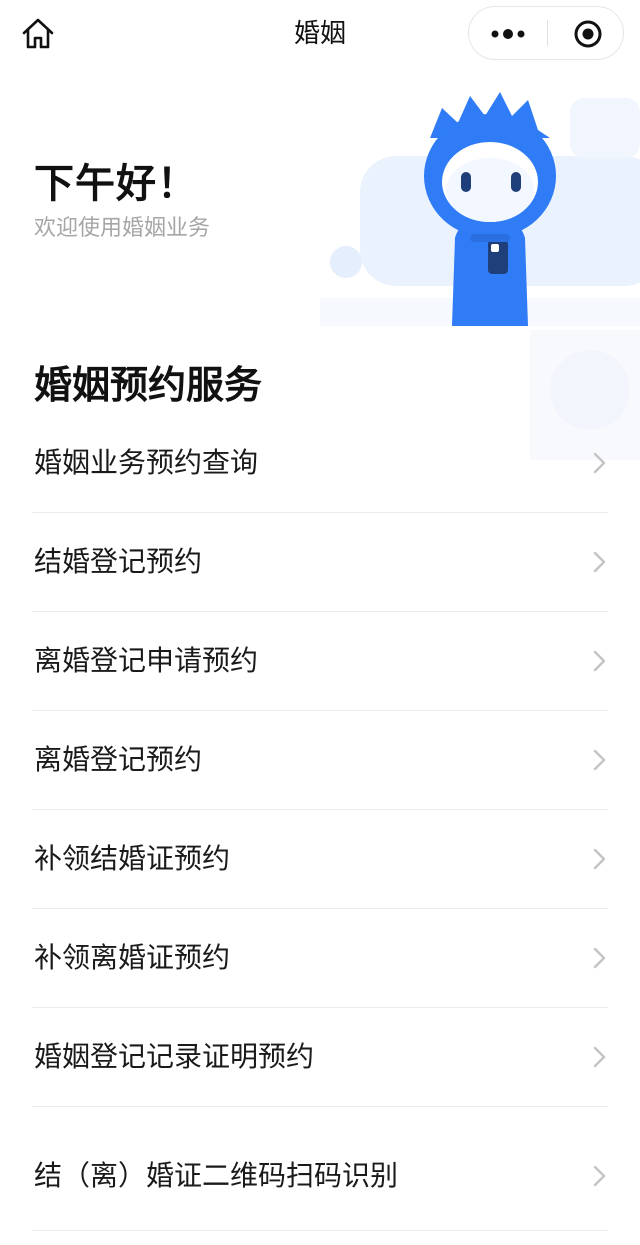  I want to click on menu-item-label: 离婚登记申请预约, so click(146, 660).